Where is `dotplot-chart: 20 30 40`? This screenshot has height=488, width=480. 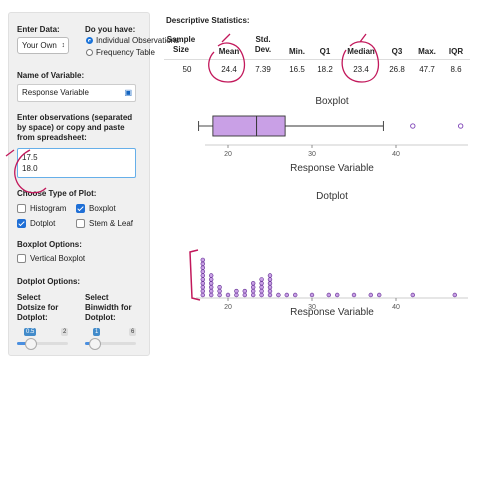
dotplot-chart: 20 30 40 is located at coordinates (332, 284).